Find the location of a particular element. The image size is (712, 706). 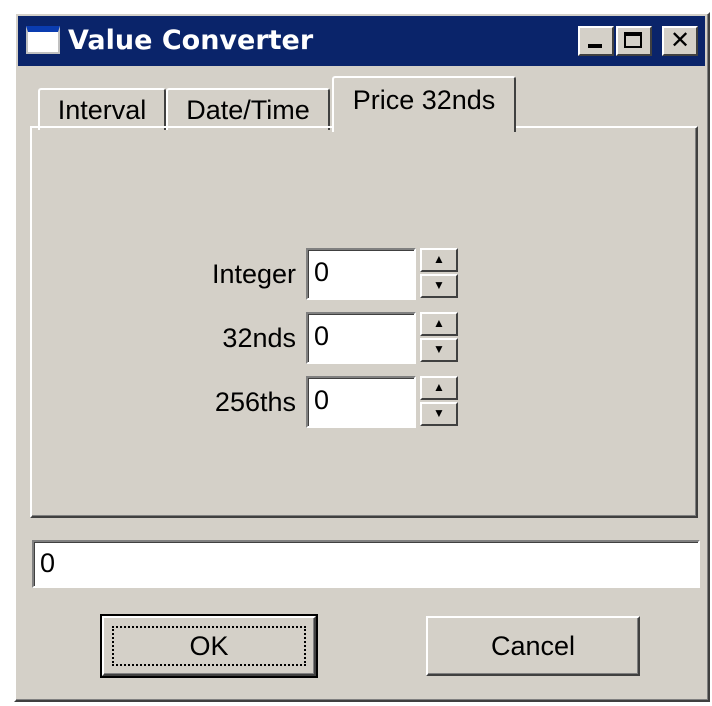

integer-spin-down: ▼ is located at coordinates (439, 286).